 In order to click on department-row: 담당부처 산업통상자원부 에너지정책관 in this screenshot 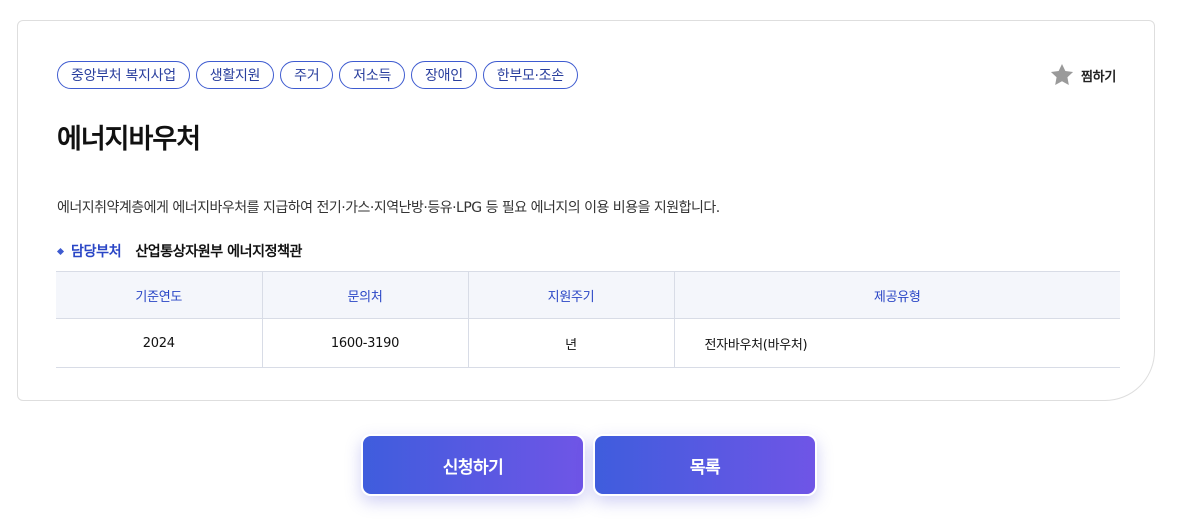, I will do `click(179, 251)`.